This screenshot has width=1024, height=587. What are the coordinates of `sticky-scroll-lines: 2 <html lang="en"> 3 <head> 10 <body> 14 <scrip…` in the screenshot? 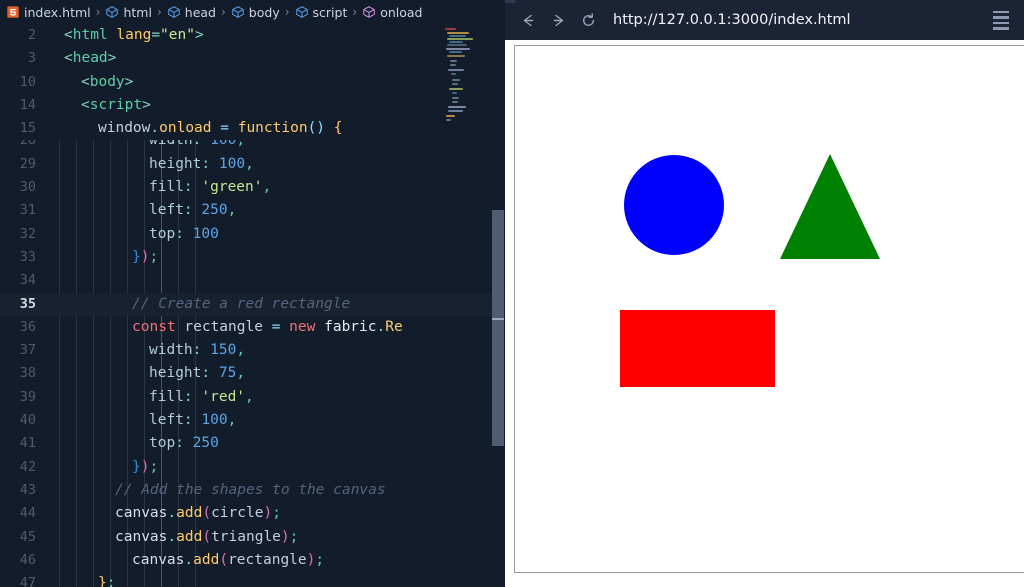 It's located at (252, 82).